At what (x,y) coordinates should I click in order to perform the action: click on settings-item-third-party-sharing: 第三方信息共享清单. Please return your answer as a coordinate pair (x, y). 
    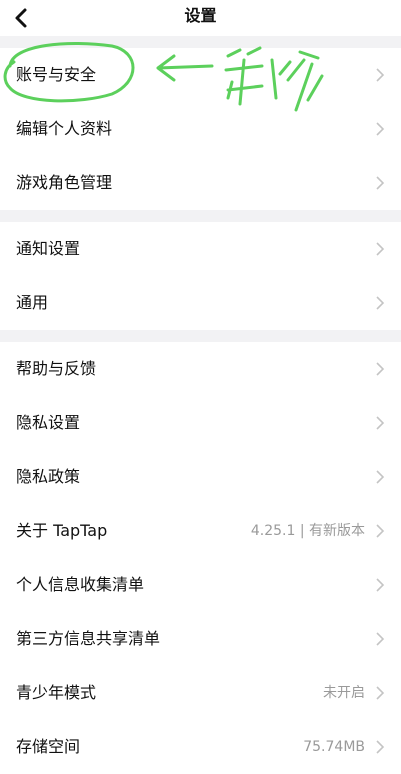
    Looking at the image, I should click on (200, 639).